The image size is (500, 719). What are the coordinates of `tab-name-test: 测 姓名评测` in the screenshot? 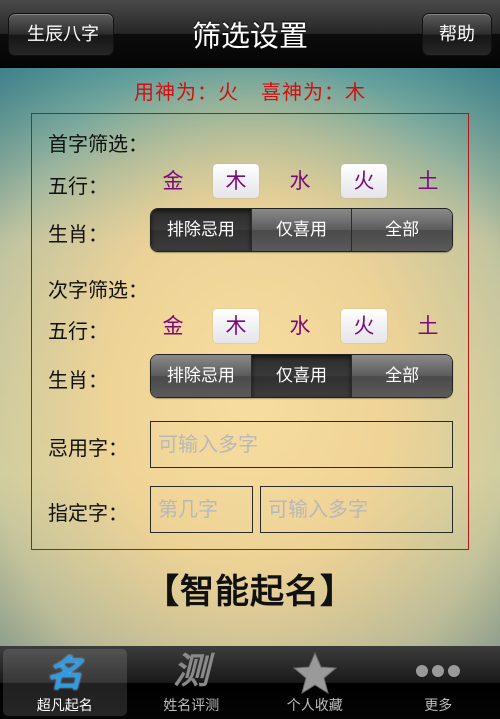 It's located at (192, 682).